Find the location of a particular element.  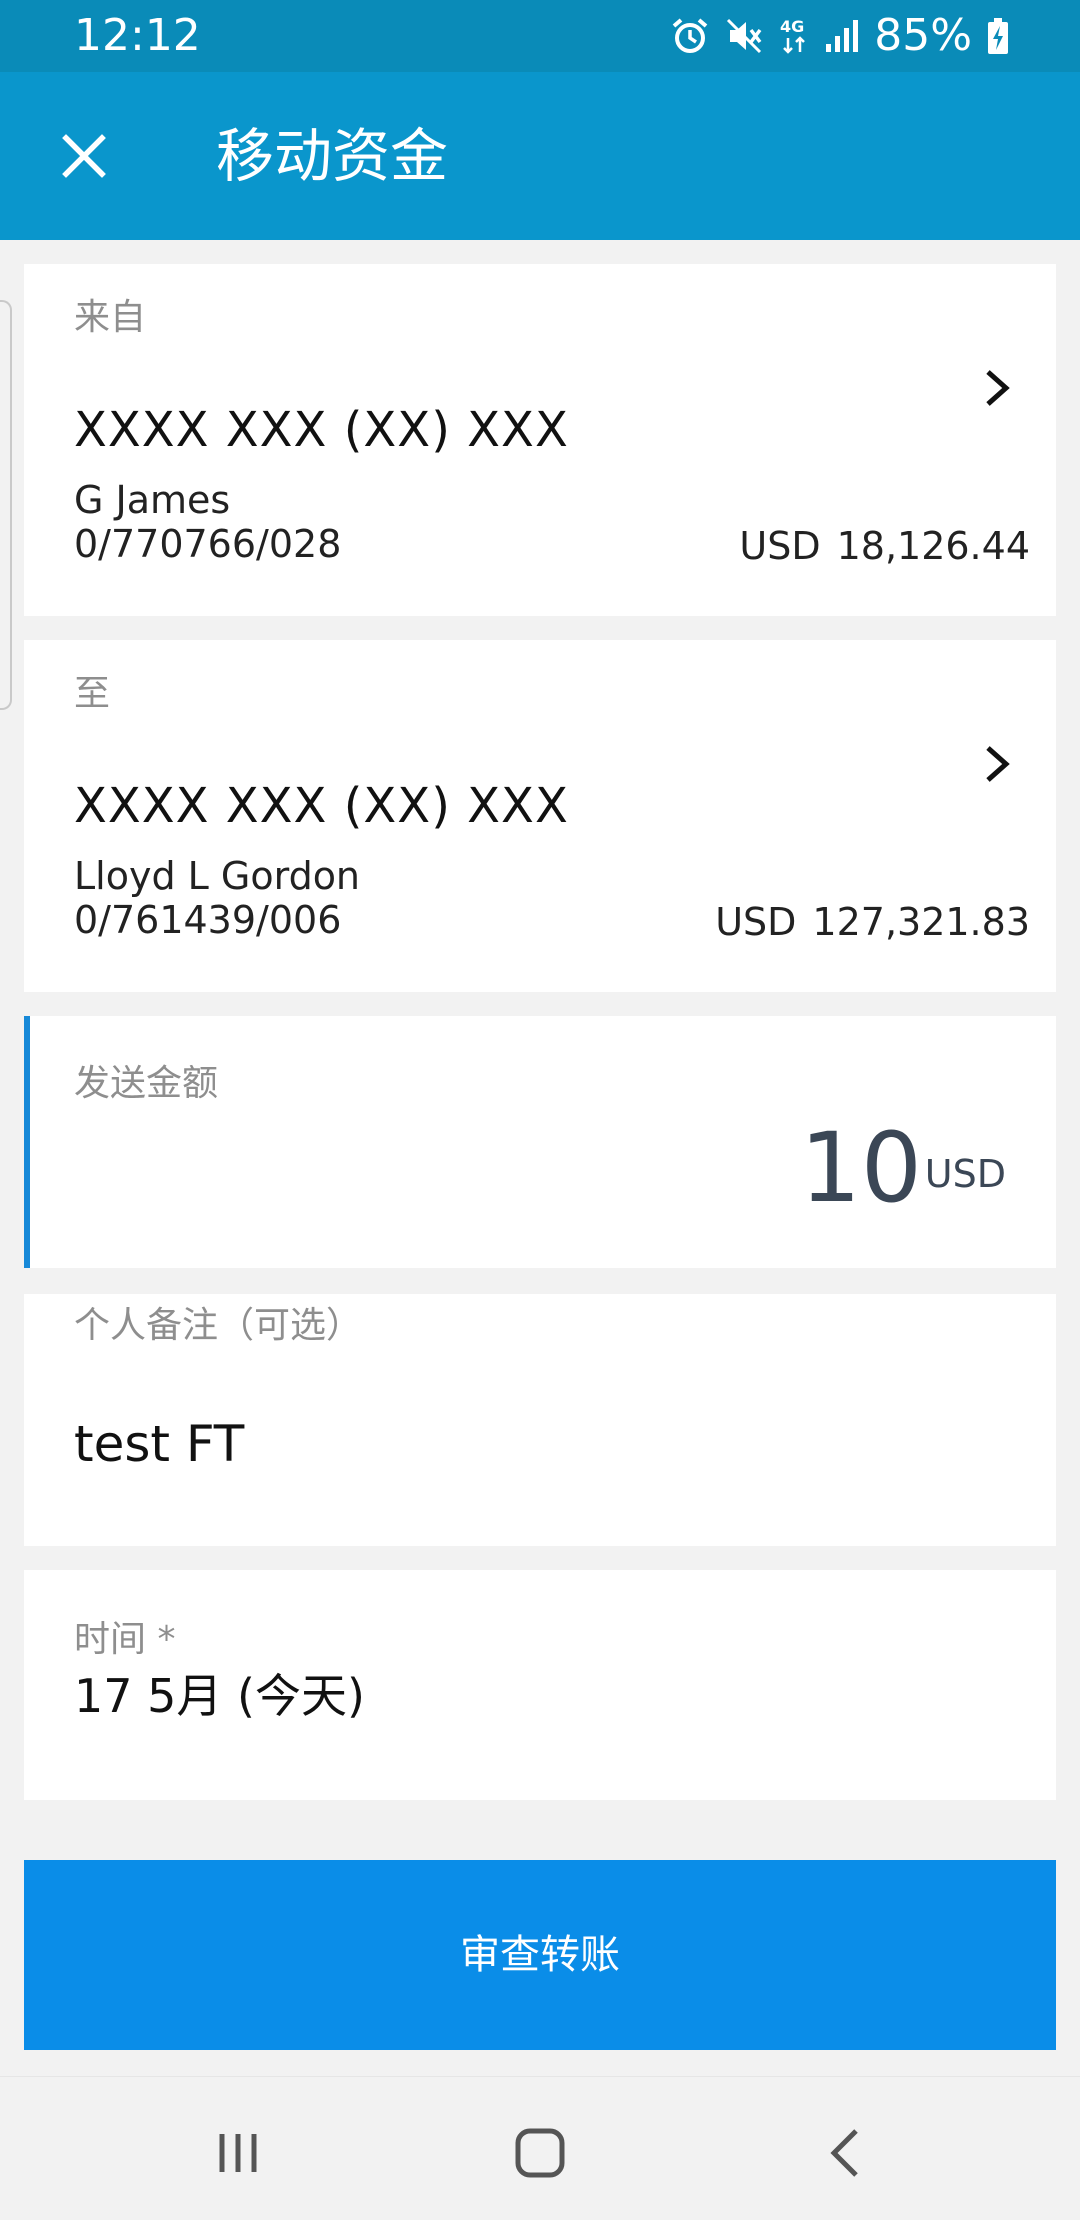

navigation-bar is located at coordinates (540, 2148).